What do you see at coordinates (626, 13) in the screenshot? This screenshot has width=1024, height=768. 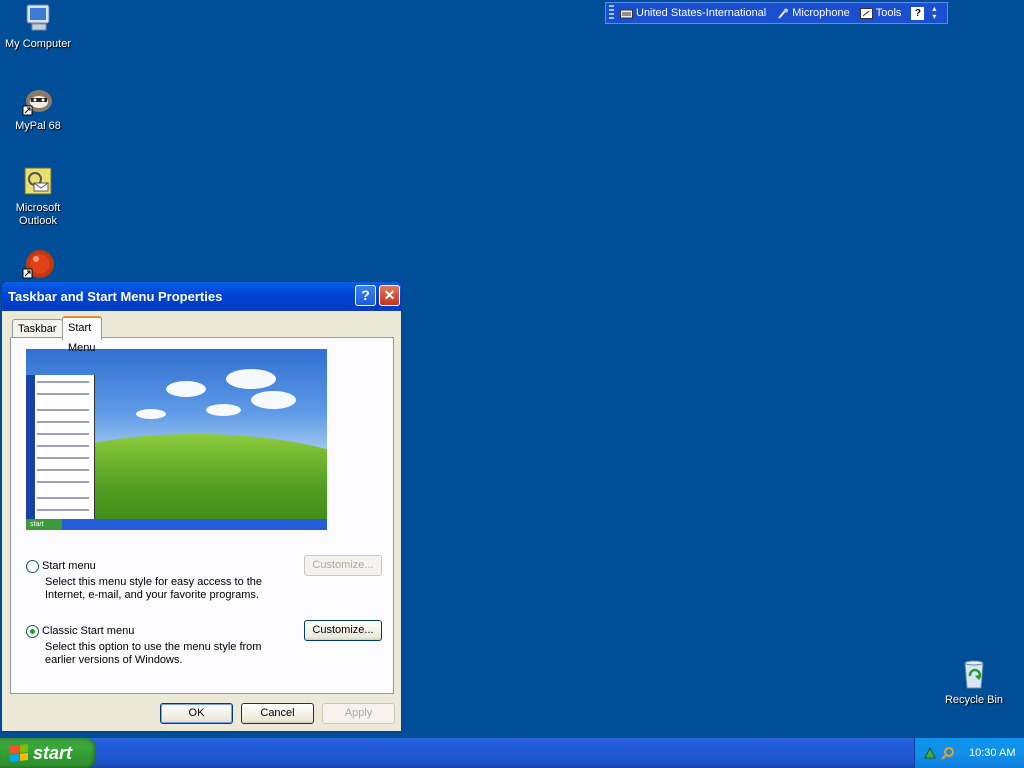 I see `keyboard-icon` at bounding box center [626, 13].